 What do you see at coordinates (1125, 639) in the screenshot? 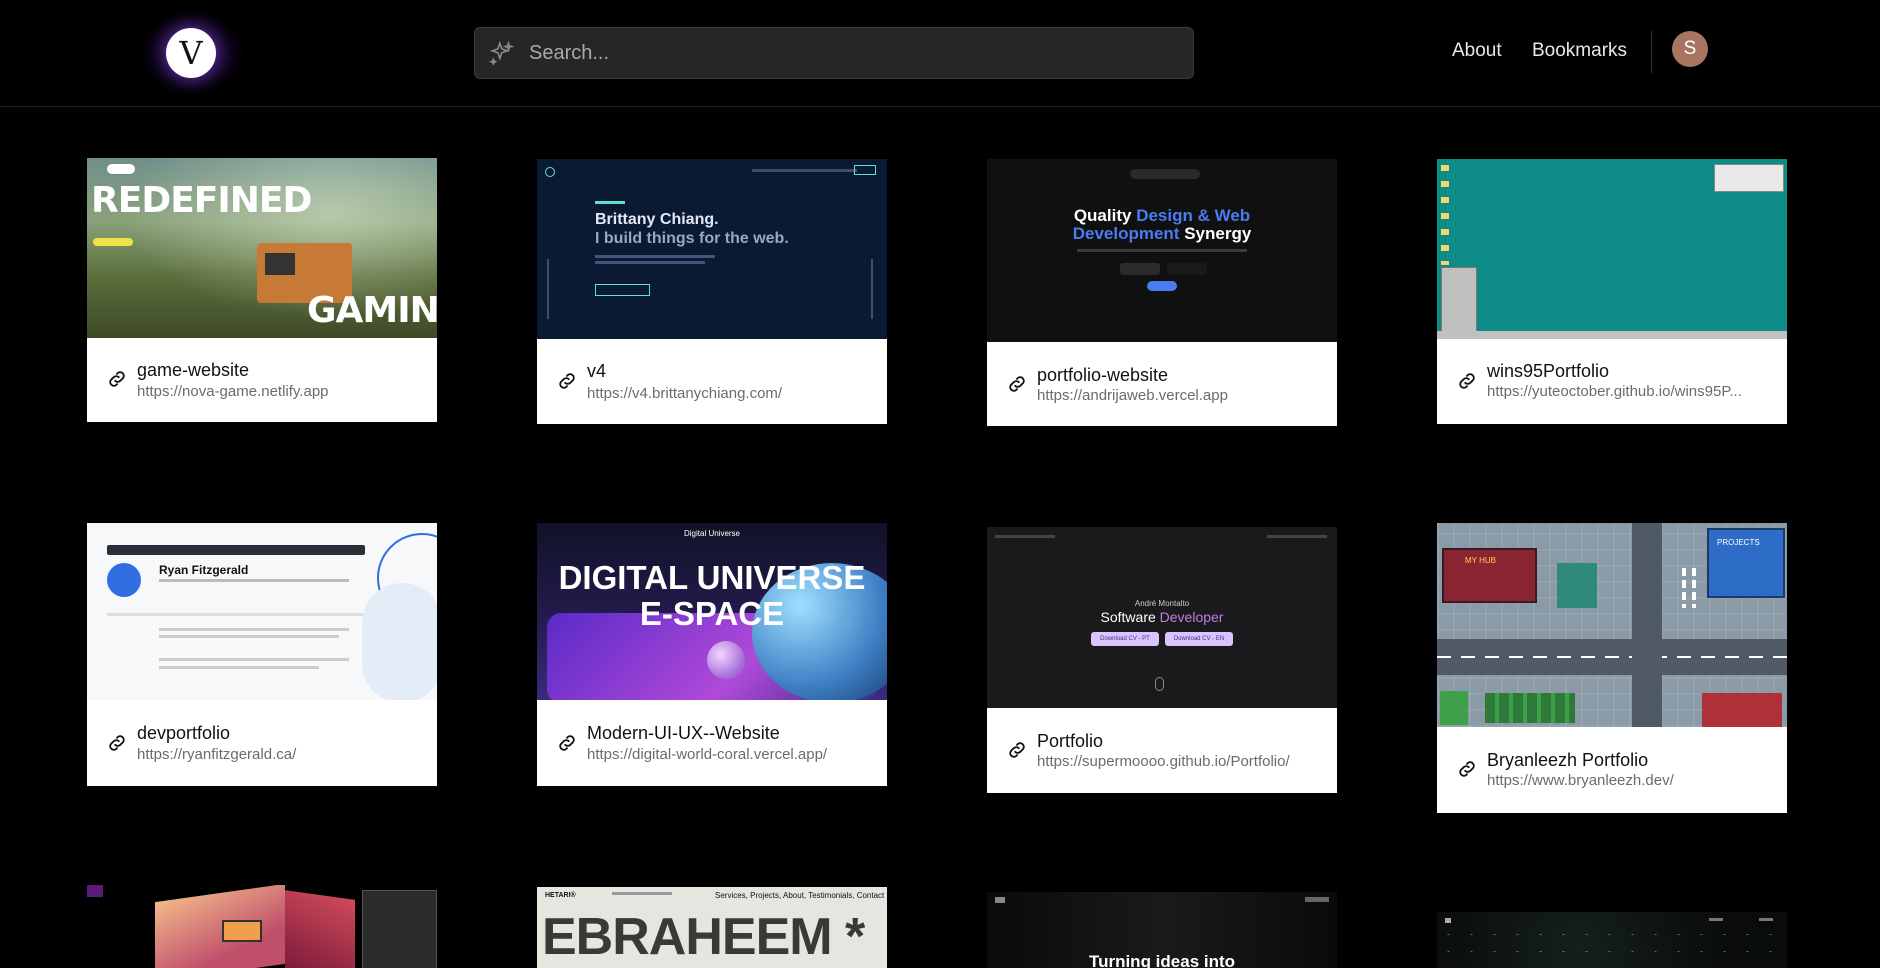
I see `preview-btn-pt: Download CV - PT` at bounding box center [1125, 639].